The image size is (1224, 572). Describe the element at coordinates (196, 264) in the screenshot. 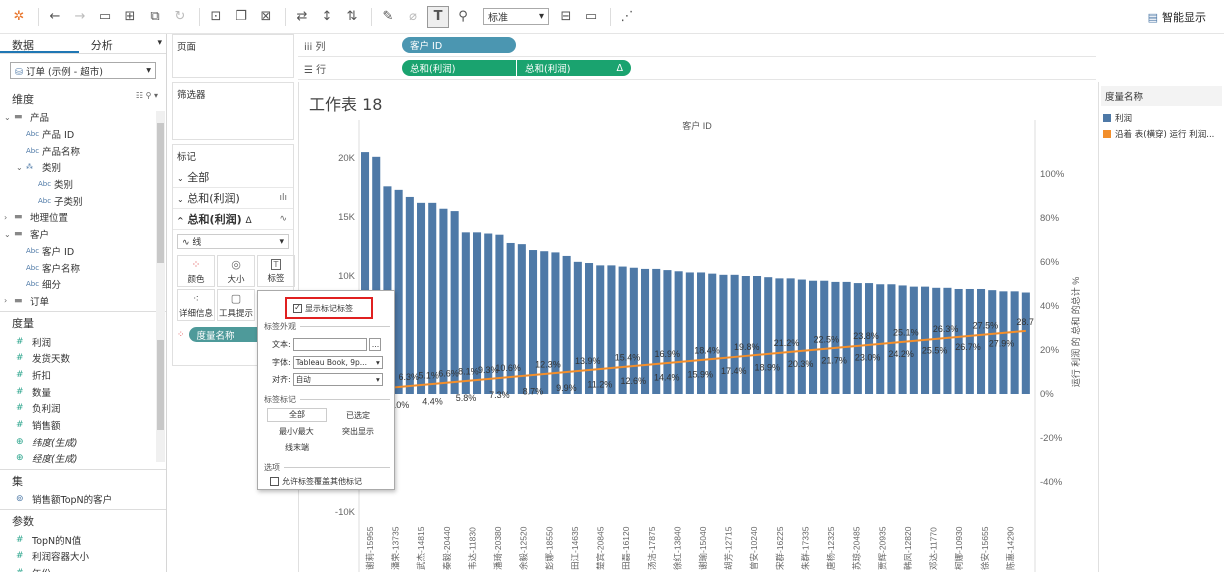

I see `color-icon: ⁘` at that location.